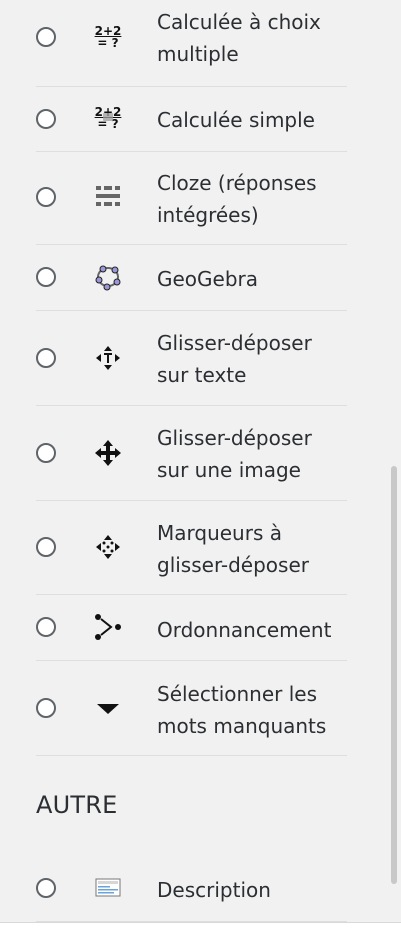 The image size is (401, 930). I want to click on calculated-simple-icon: 2+2 = ?, so click(108, 118).